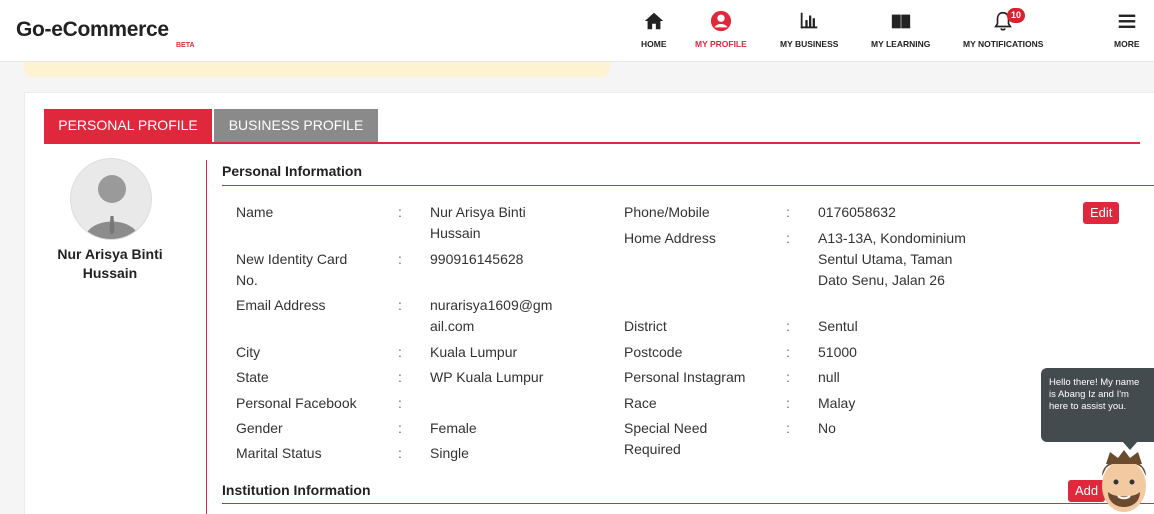 The image size is (1154, 514). Describe the element at coordinates (491, 315) in the screenshot. I see `field-value: nurarisya1609@gmail.com` at that location.